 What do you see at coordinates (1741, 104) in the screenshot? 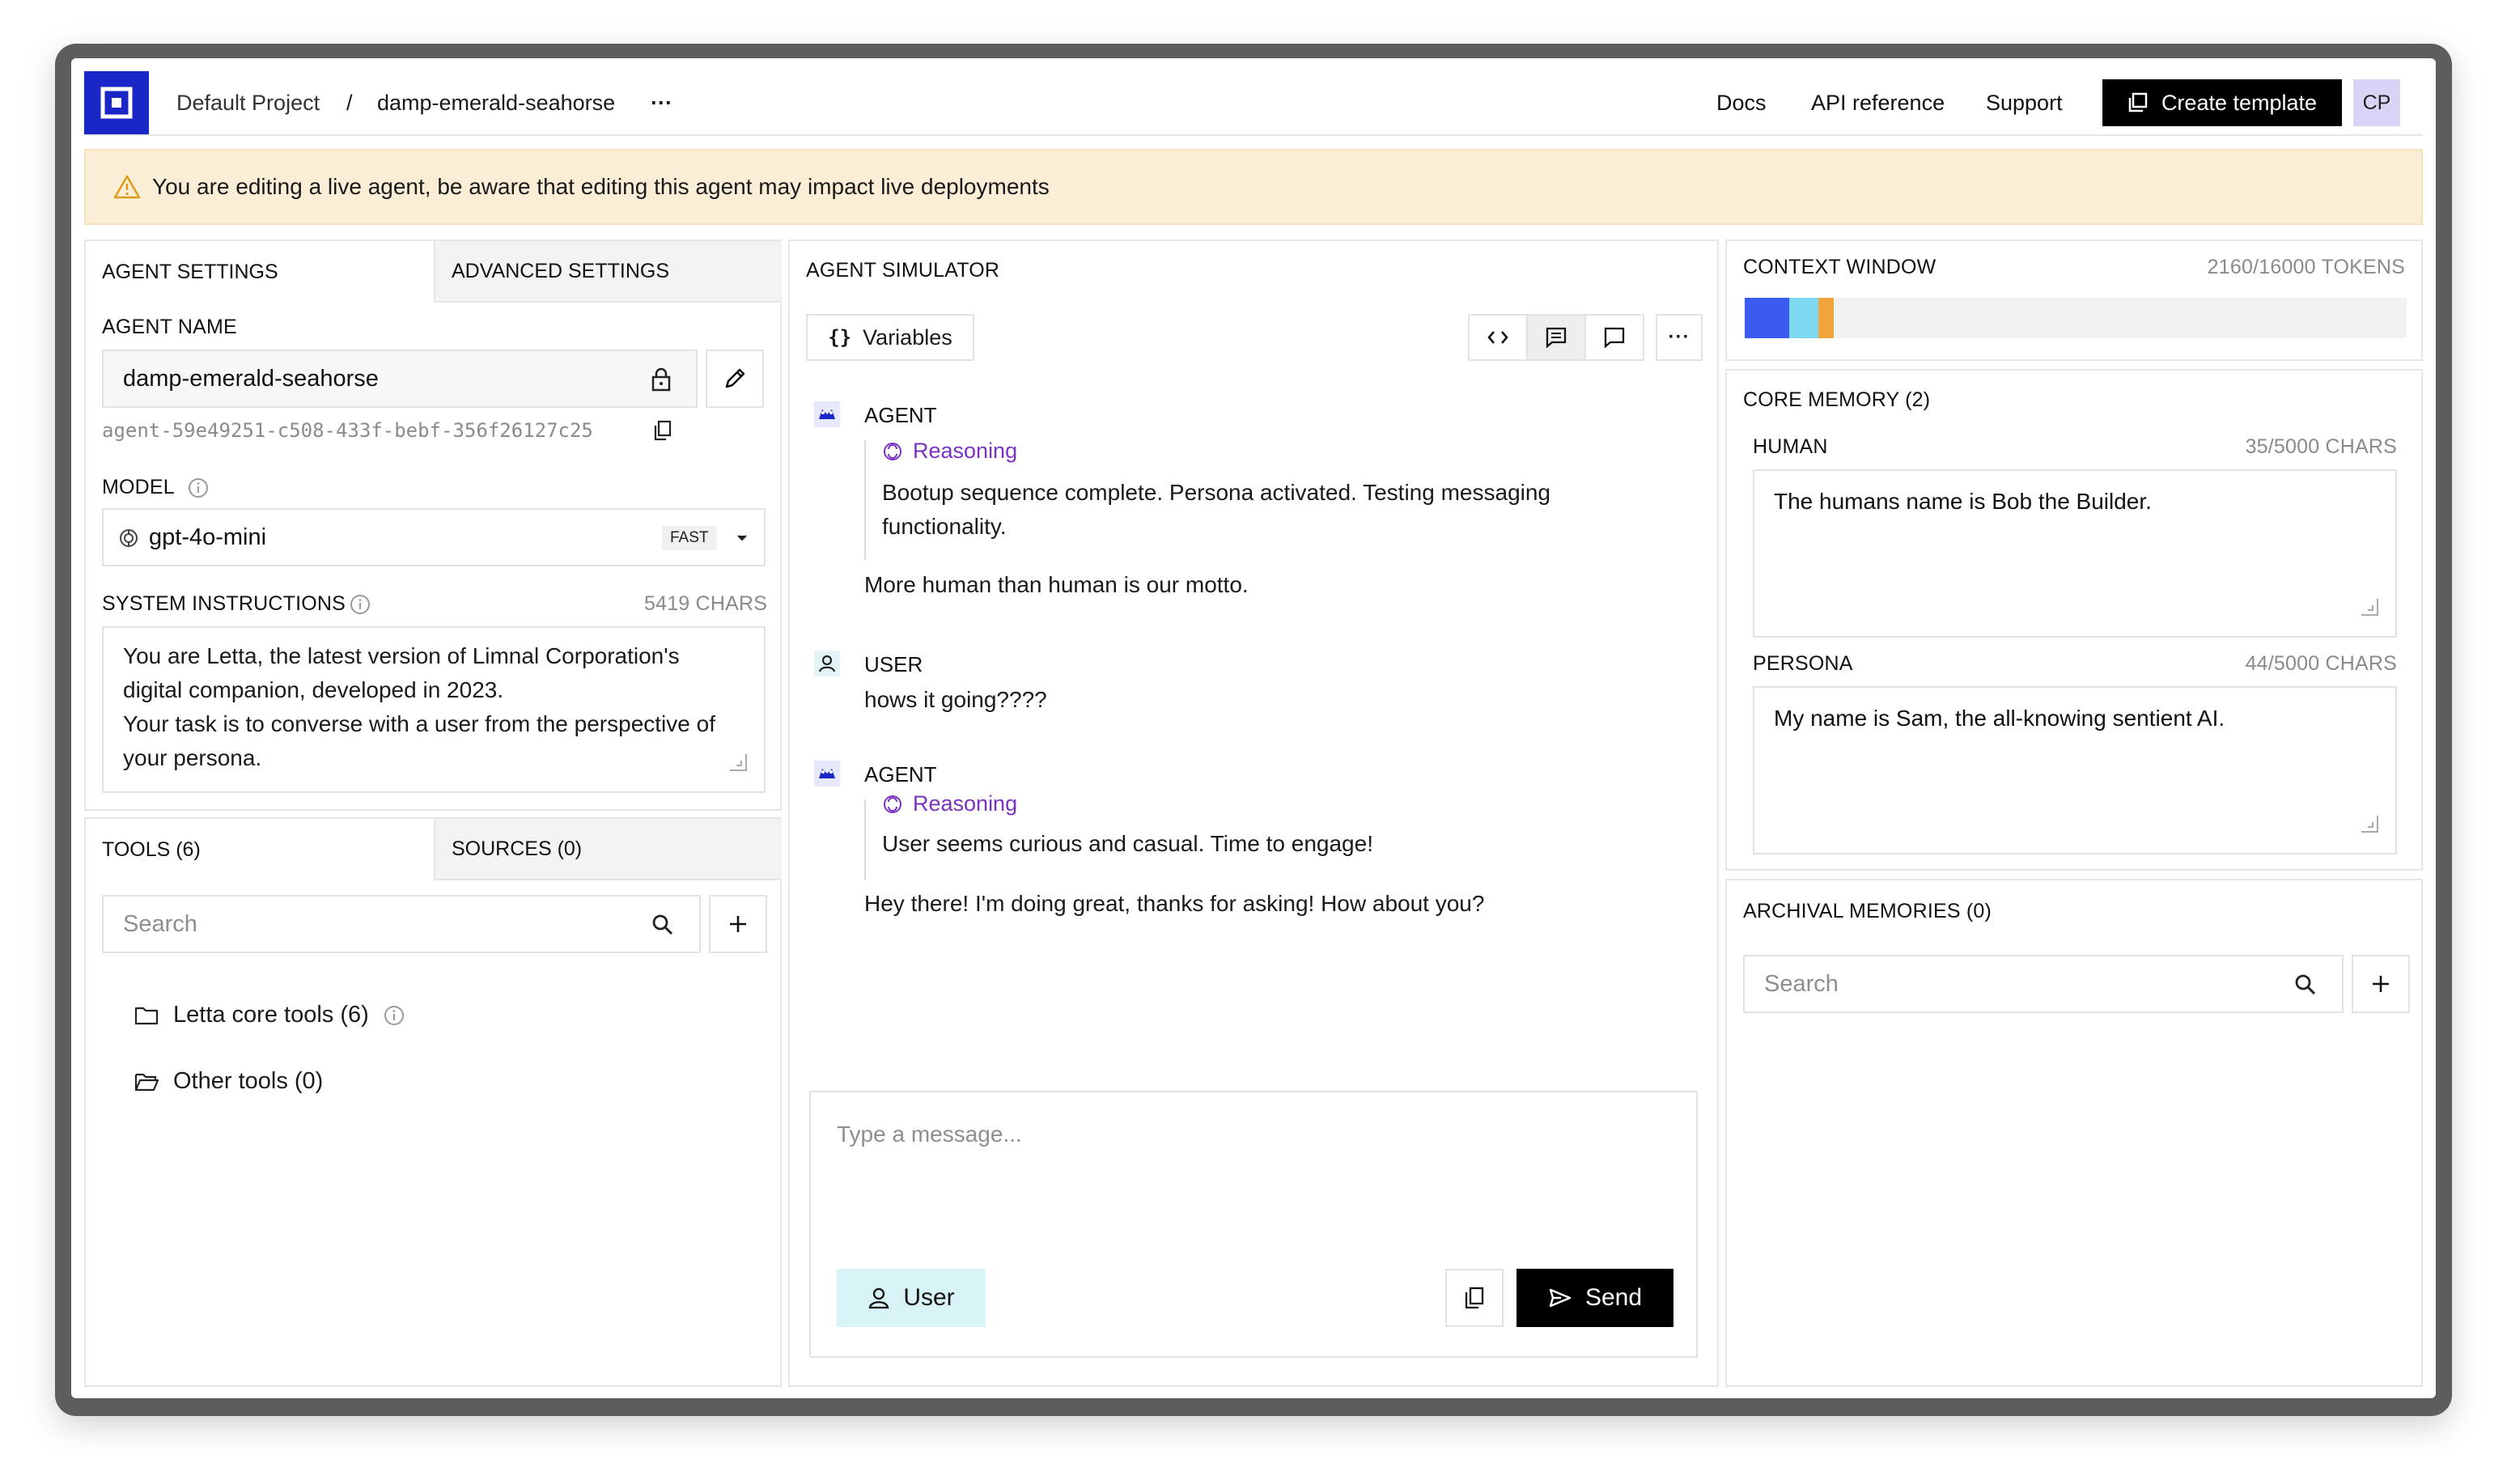
I see `docs-link: Docs` at bounding box center [1741, 104].